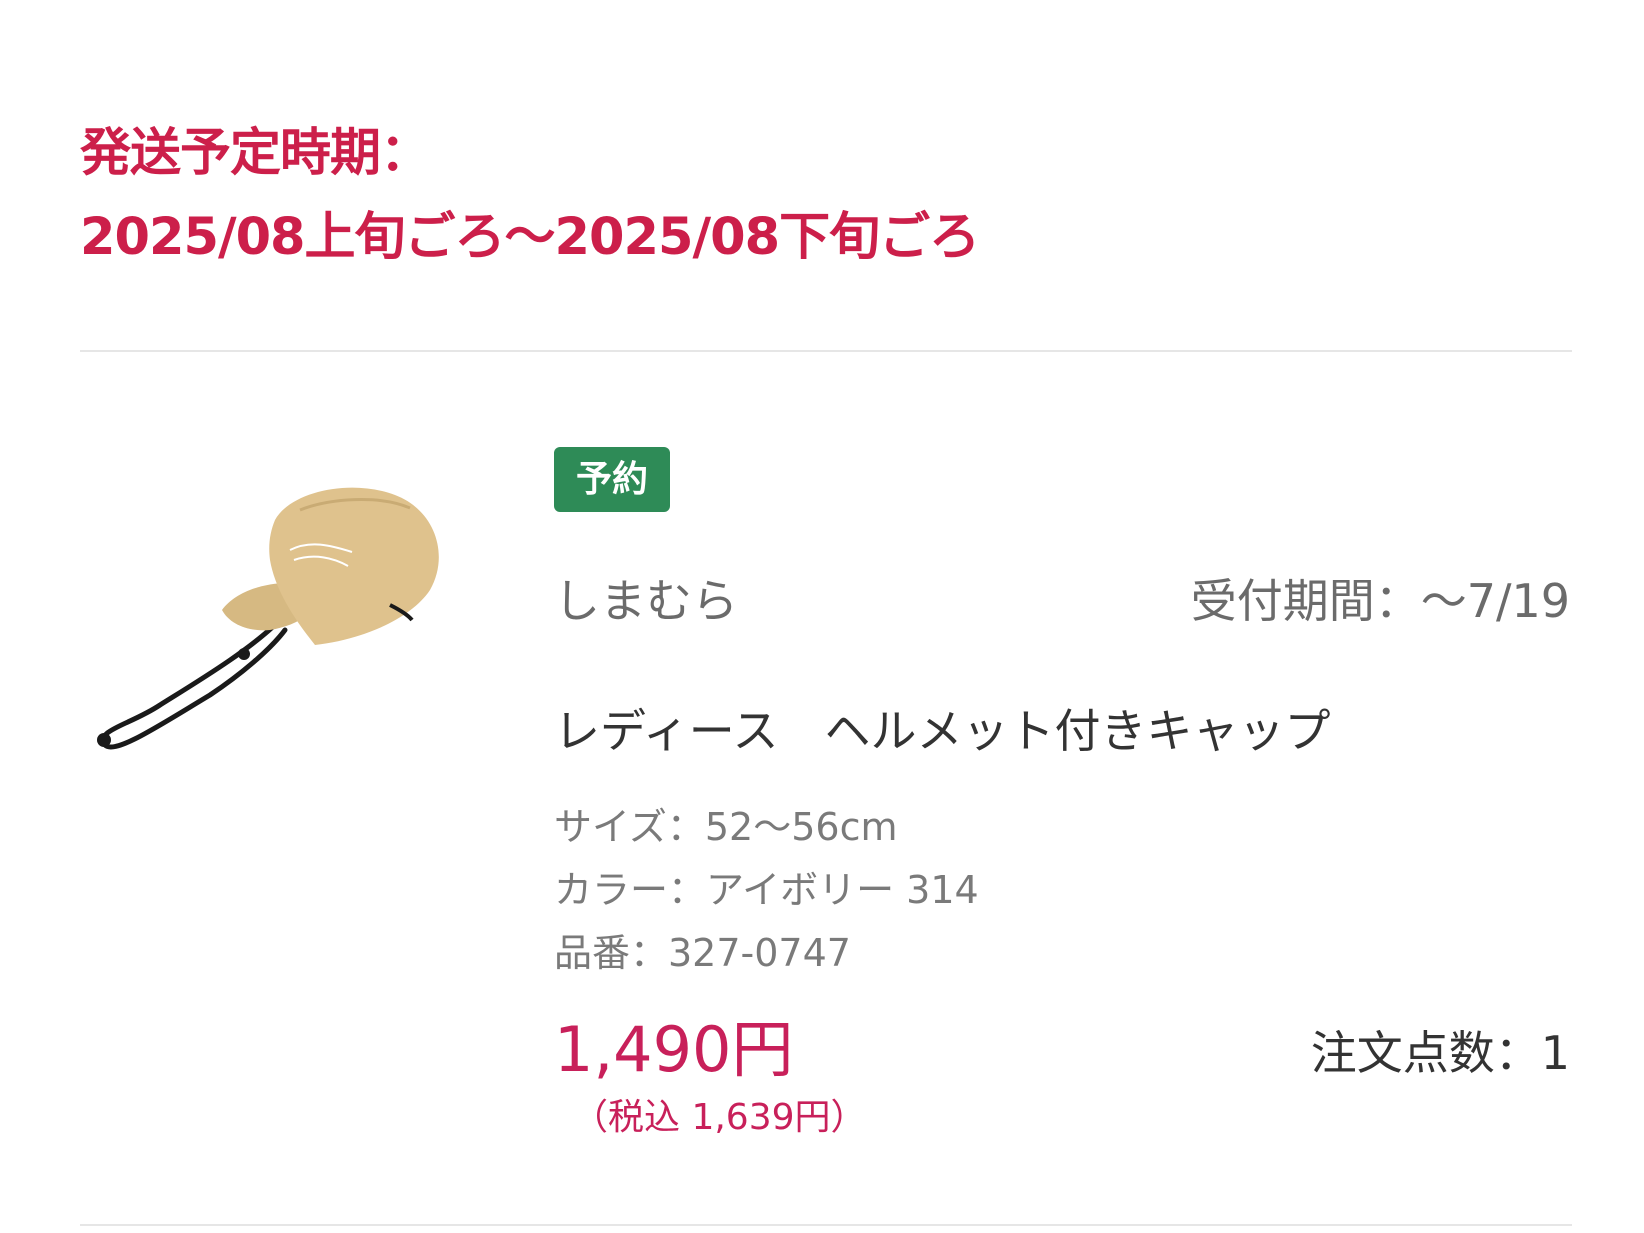 The image size is (1644, 1233). I want to click on divider-bottom, so click(826, 1225).